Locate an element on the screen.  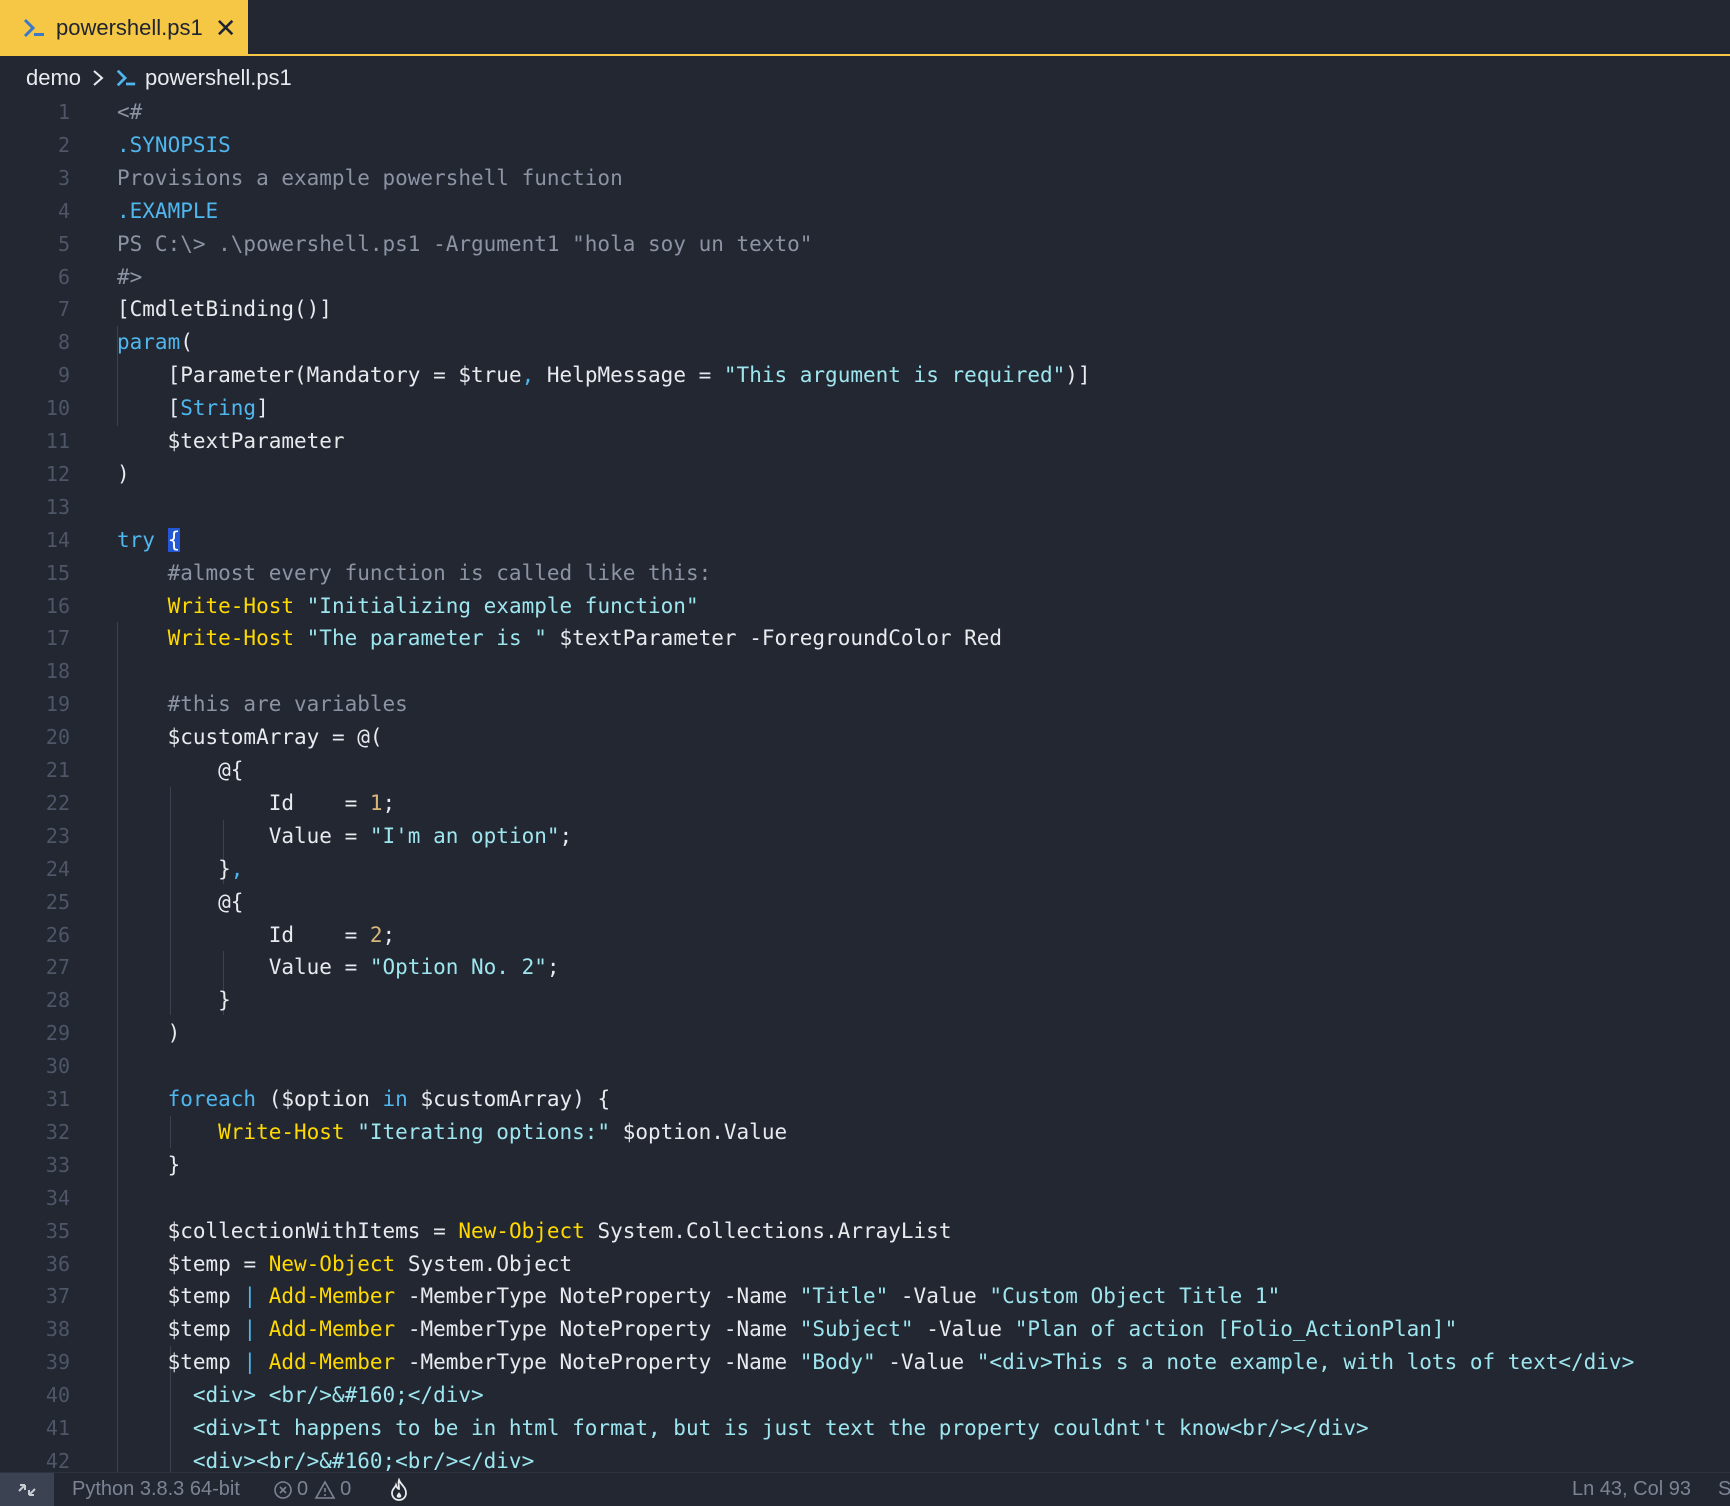
code-token: Add-Member is located at coordinates (338, 1329).